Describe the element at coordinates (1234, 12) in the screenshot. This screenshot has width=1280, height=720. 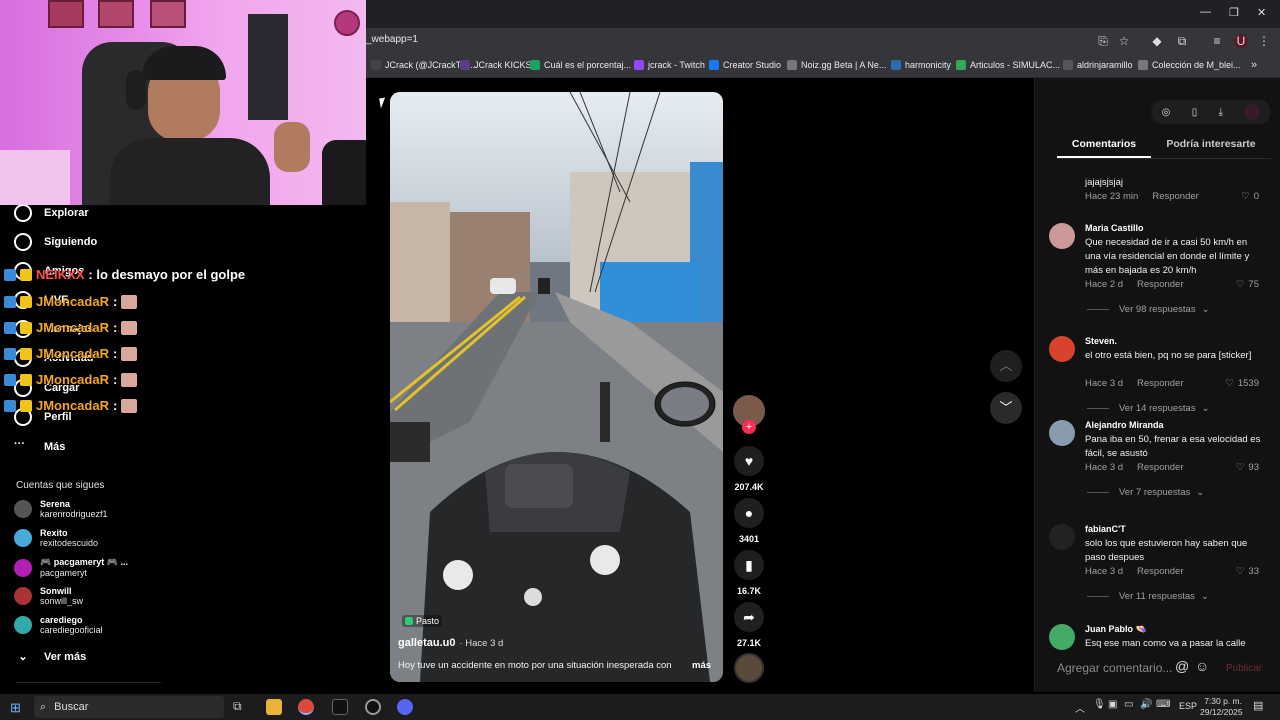
I see `restore-icon: ❐` at that location.